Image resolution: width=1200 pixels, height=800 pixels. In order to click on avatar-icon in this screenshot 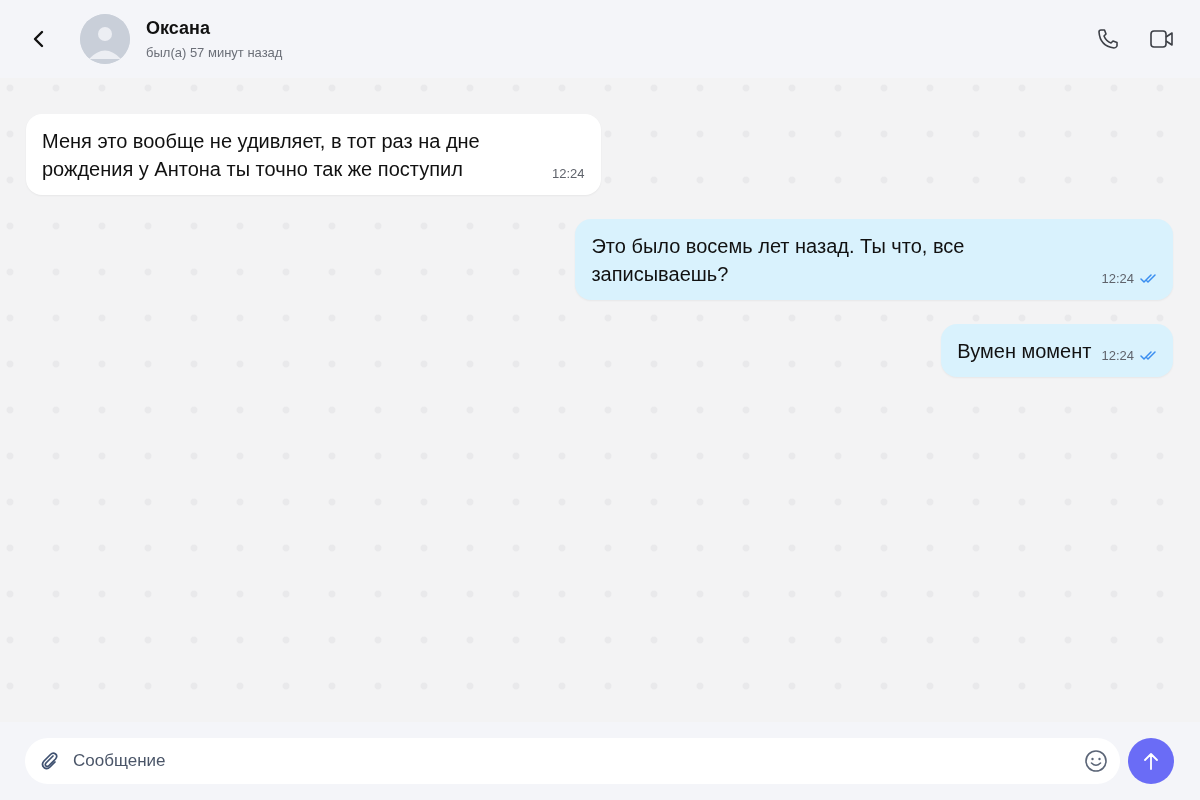, I will do `click(105, 39)`.